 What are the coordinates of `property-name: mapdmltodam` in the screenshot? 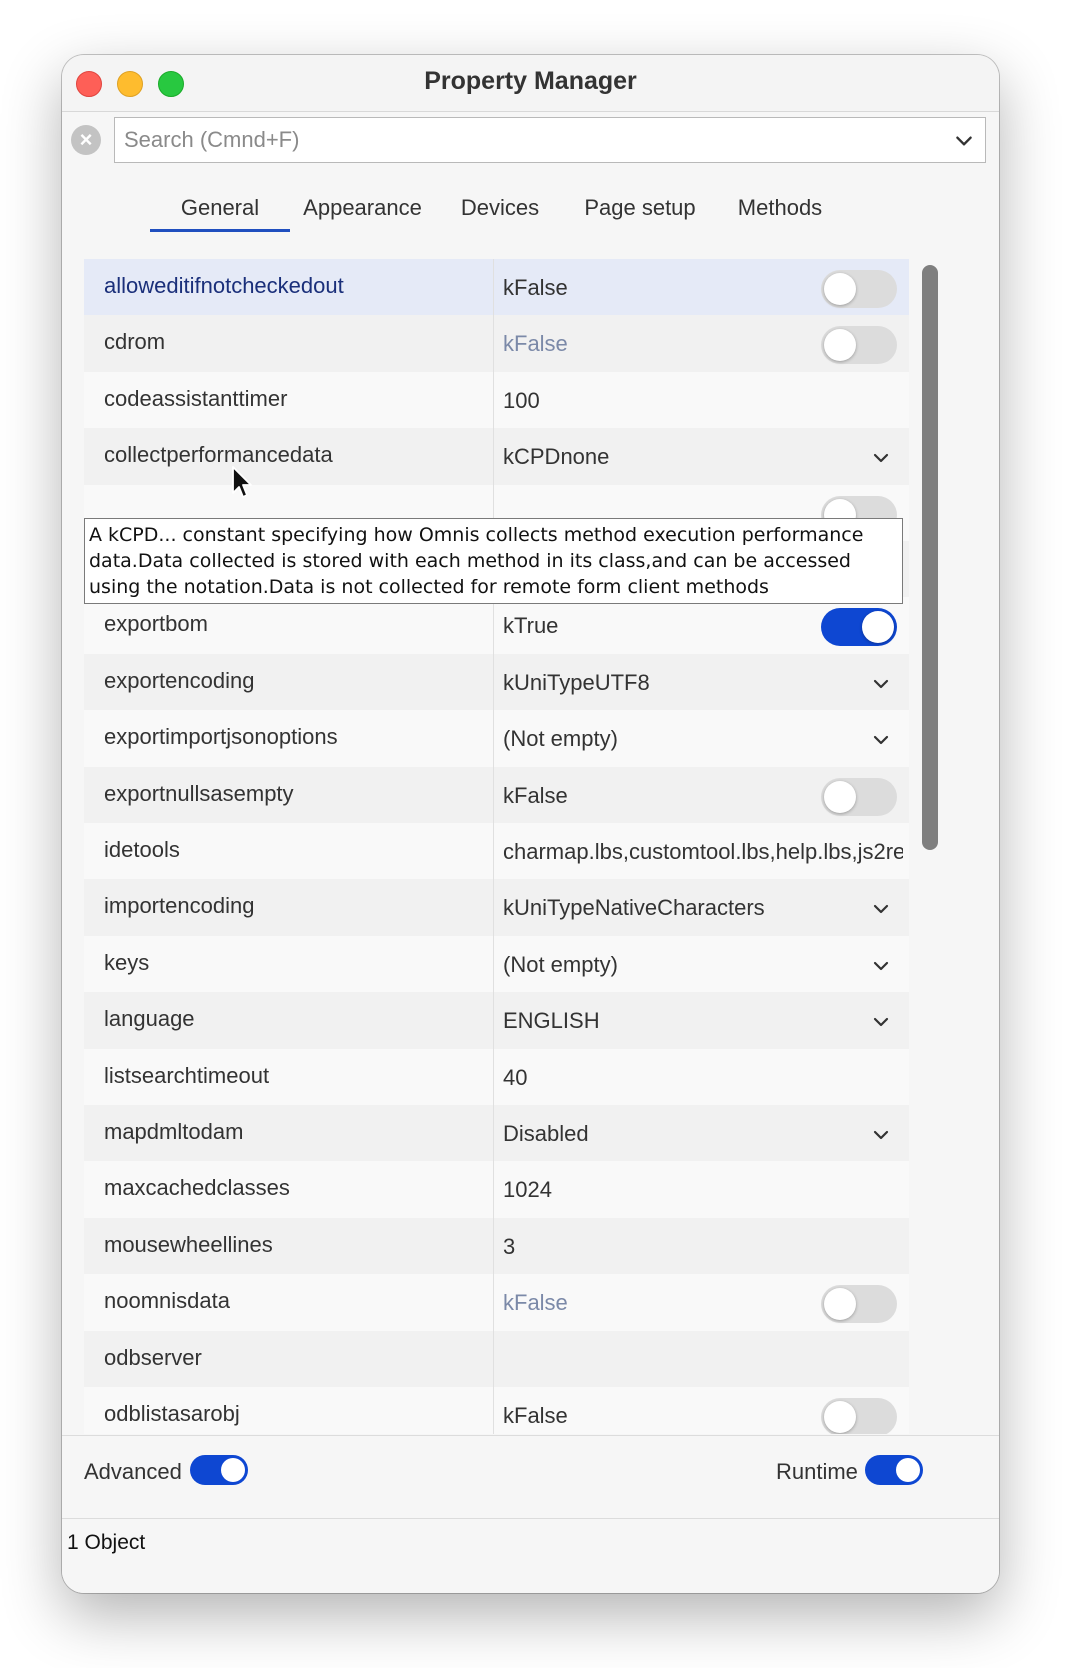 It's located at (174, 1131).